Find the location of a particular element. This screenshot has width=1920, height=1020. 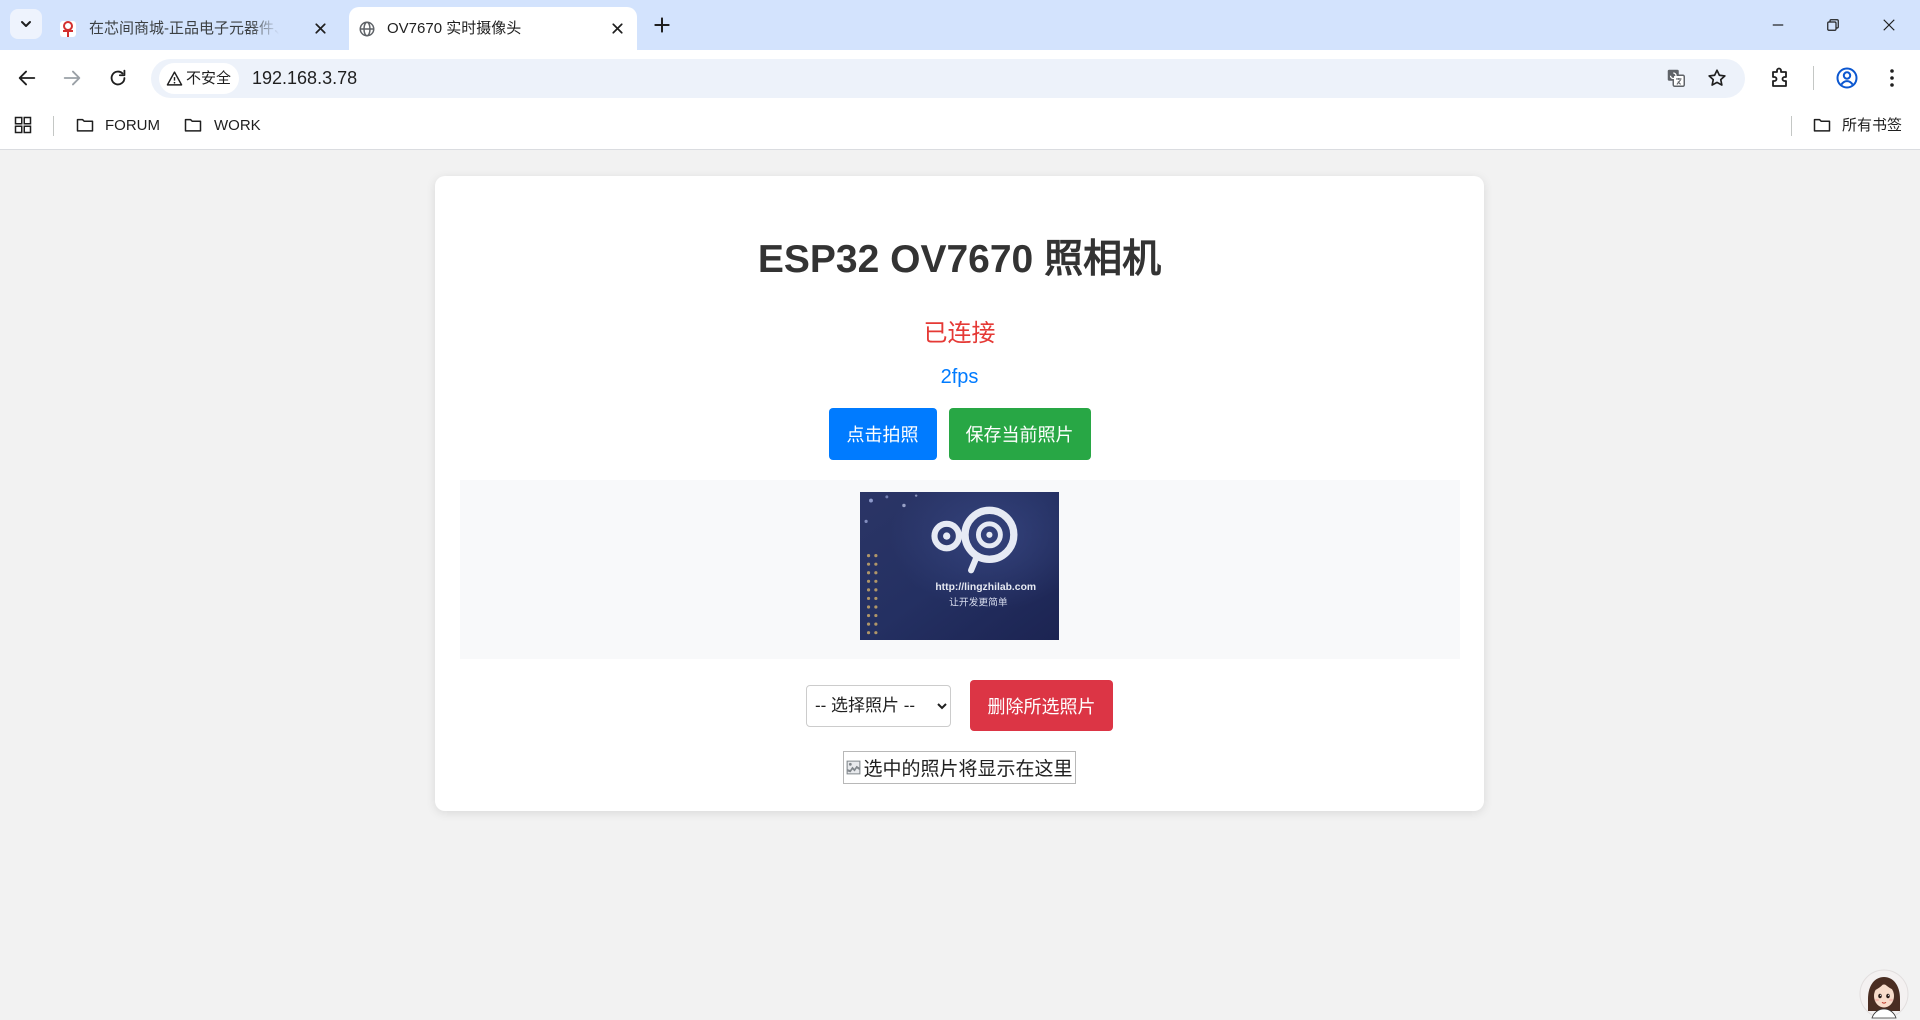

page-title: ESP32 OV7670 照相机 is located at coordinates (959, 259).